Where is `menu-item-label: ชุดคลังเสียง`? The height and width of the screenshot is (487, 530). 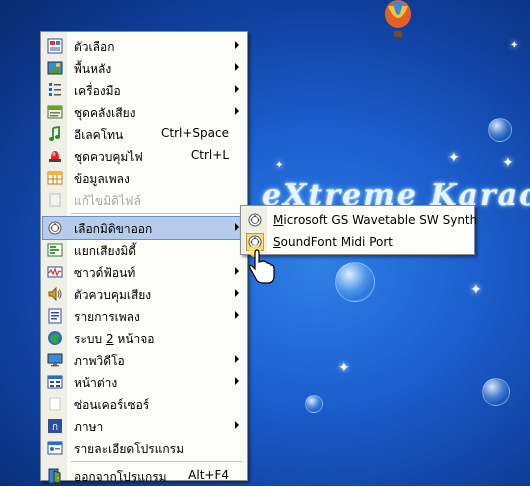 menu-item-label: ชุดคลังเสียง is located at coordinates (105, 113).